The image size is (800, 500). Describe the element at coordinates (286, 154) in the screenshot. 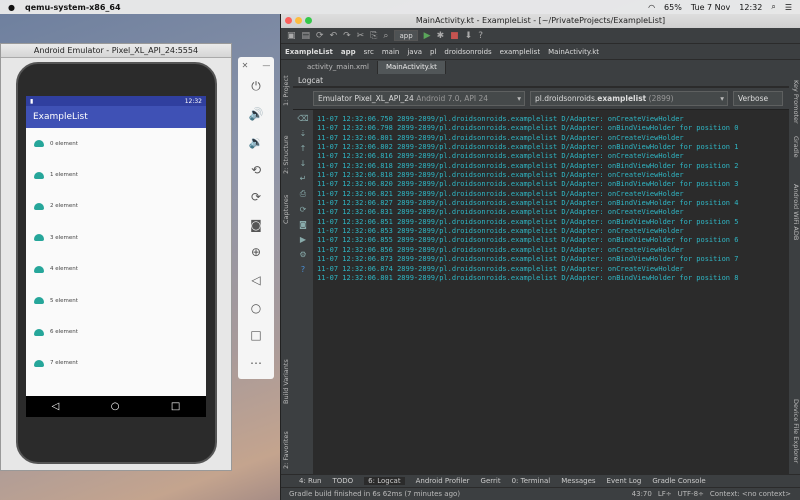

I see `tool-structure: 2: Structure` at that location.